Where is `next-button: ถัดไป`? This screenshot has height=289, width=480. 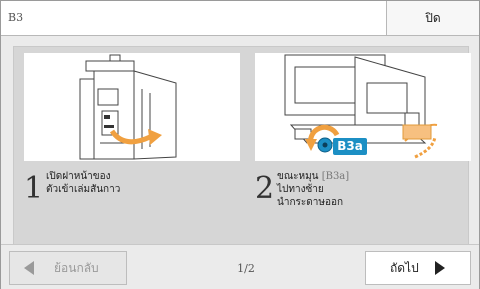 next-button: ถัดไป is located at coordinates (418, 268).